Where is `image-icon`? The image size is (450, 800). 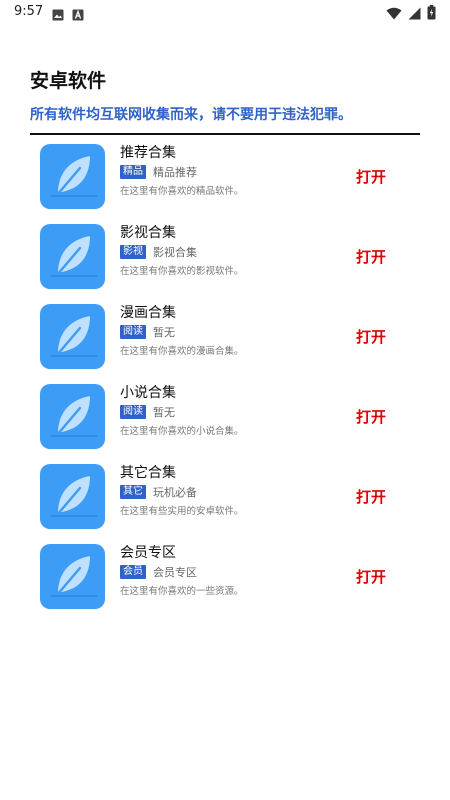 image-icon is located at coordinates (58, 15).